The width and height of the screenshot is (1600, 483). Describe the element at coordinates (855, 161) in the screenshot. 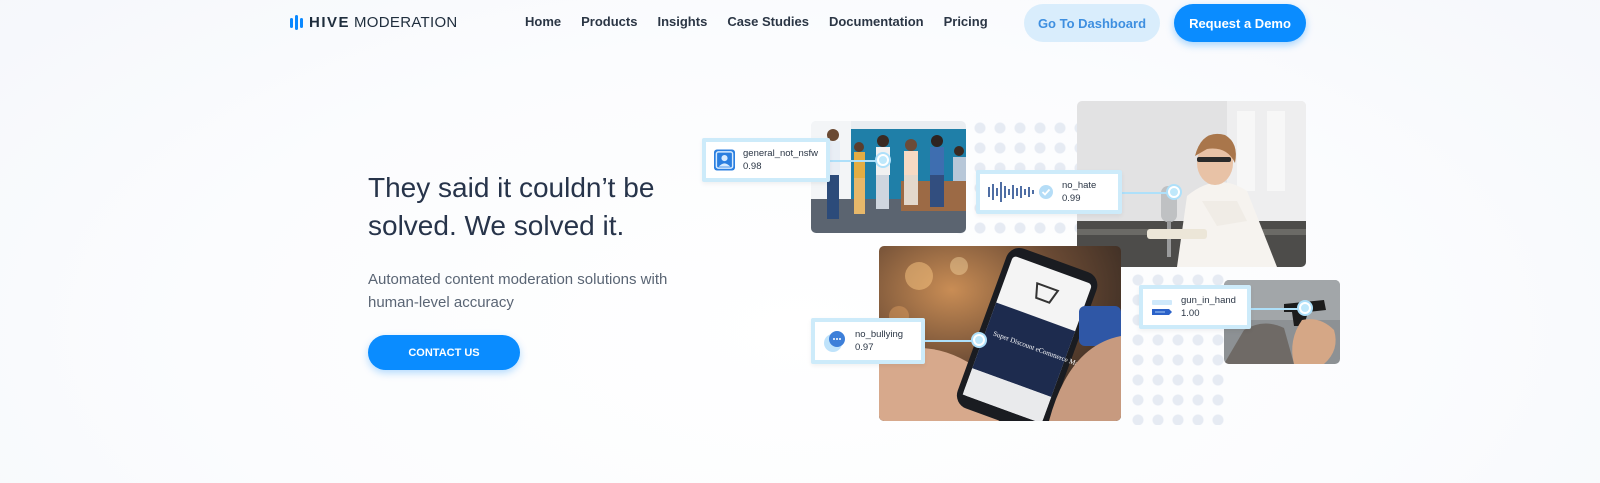

I see `connector-line-general` at that location.